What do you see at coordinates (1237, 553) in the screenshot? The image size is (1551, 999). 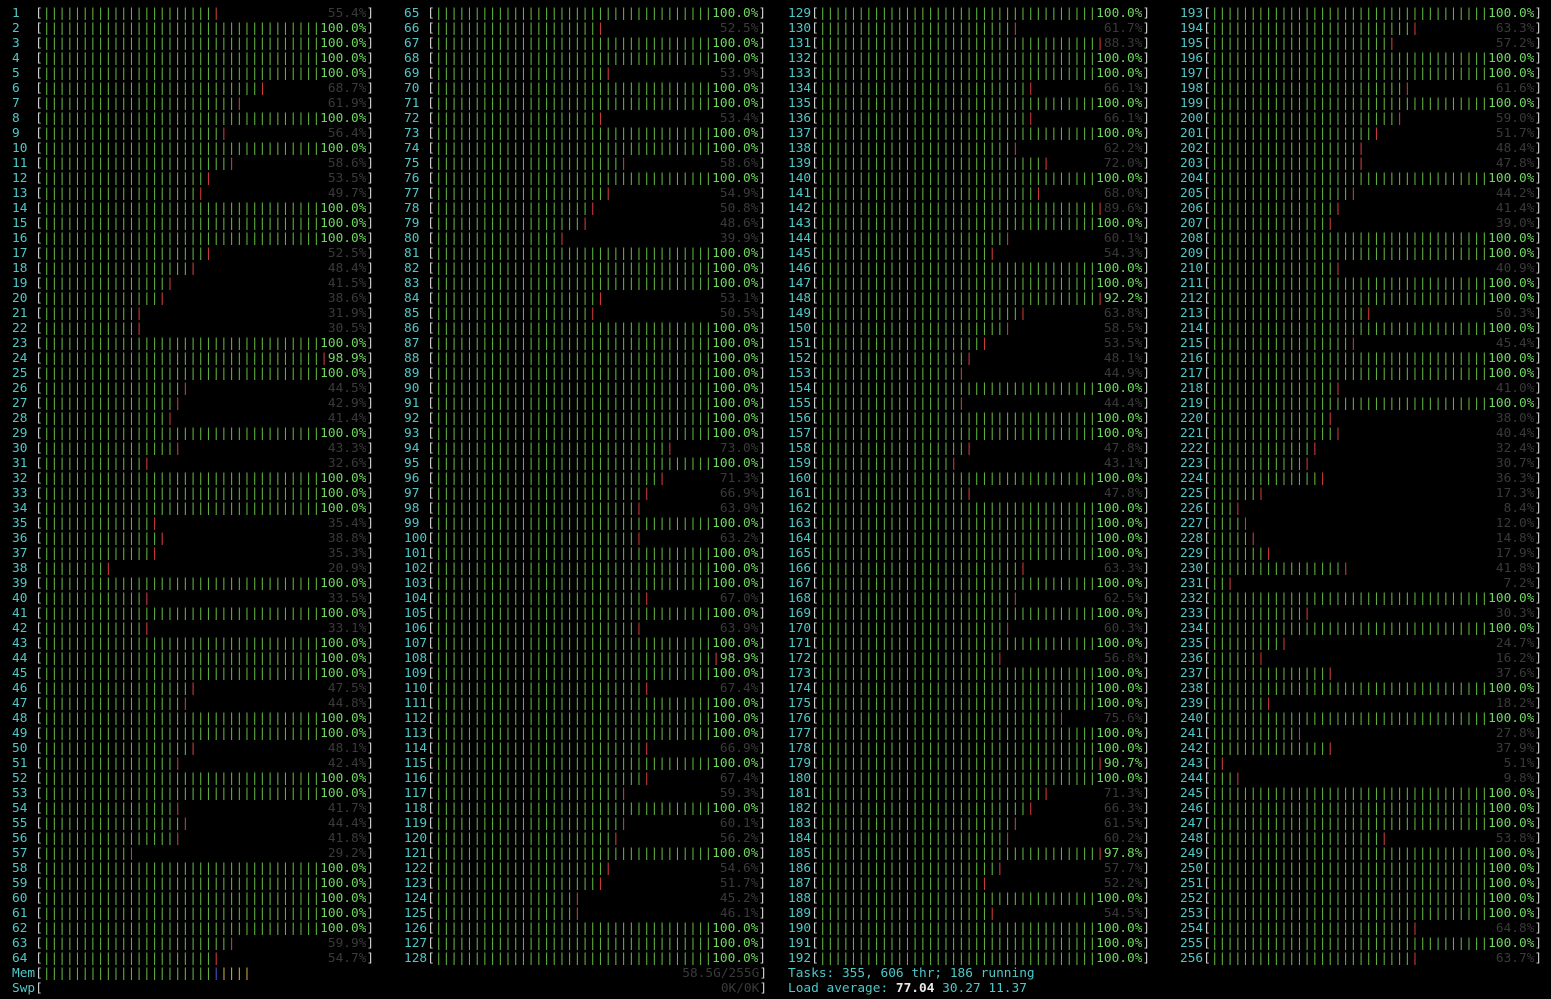 I see `cpu-usage-bar: |||||||` at bounding box center [1237, 553].